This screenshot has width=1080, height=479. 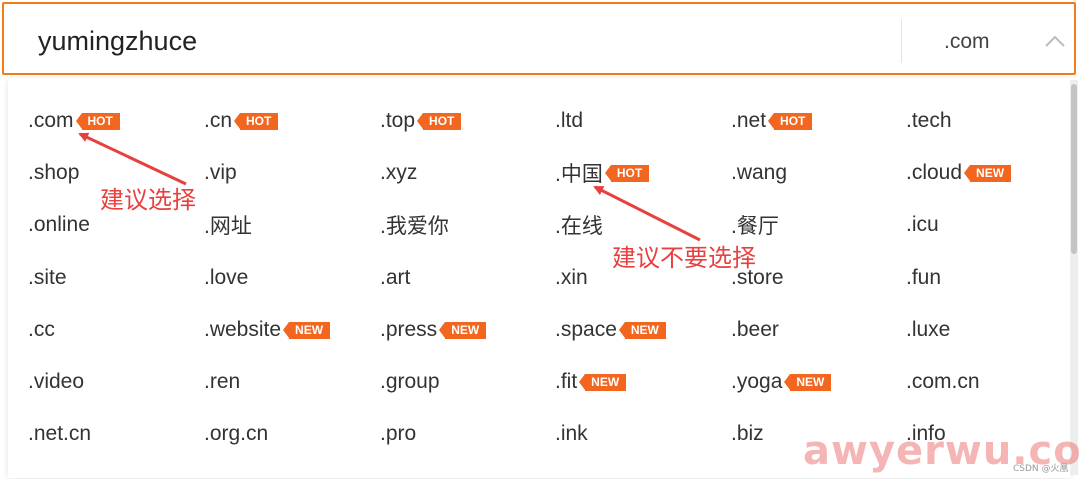 I want to click on tld-option: .wang, so click(x=759, y=173).